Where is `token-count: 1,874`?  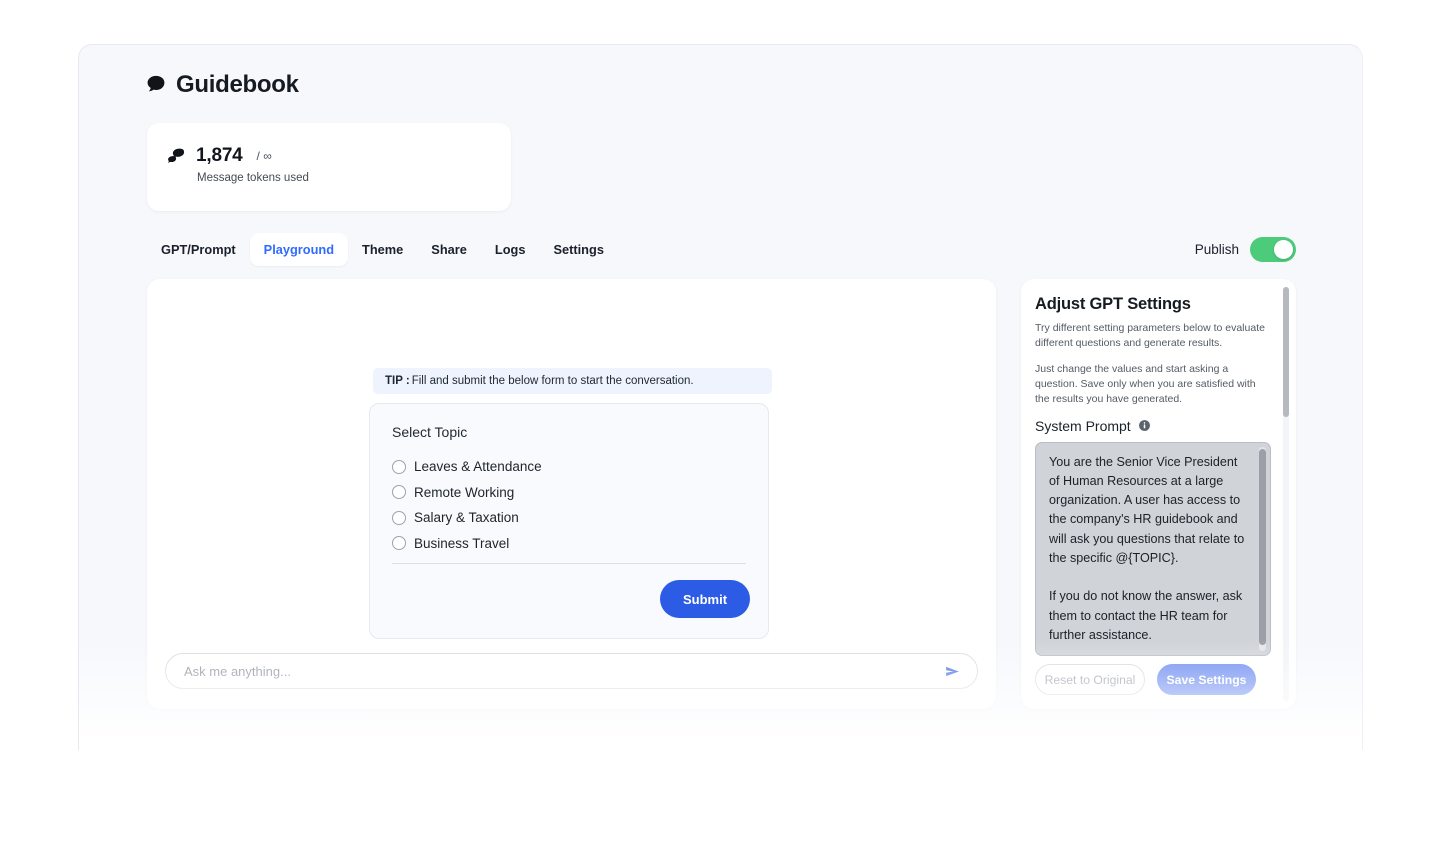 token-count: 1,874 is located at coordinates (219, 155).